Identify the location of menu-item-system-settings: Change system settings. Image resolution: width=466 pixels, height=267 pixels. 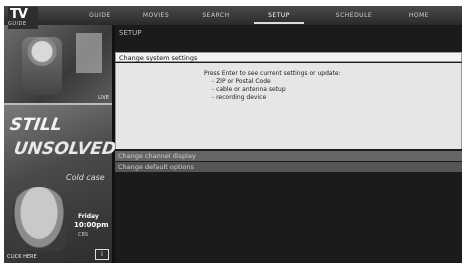
(288, 57).